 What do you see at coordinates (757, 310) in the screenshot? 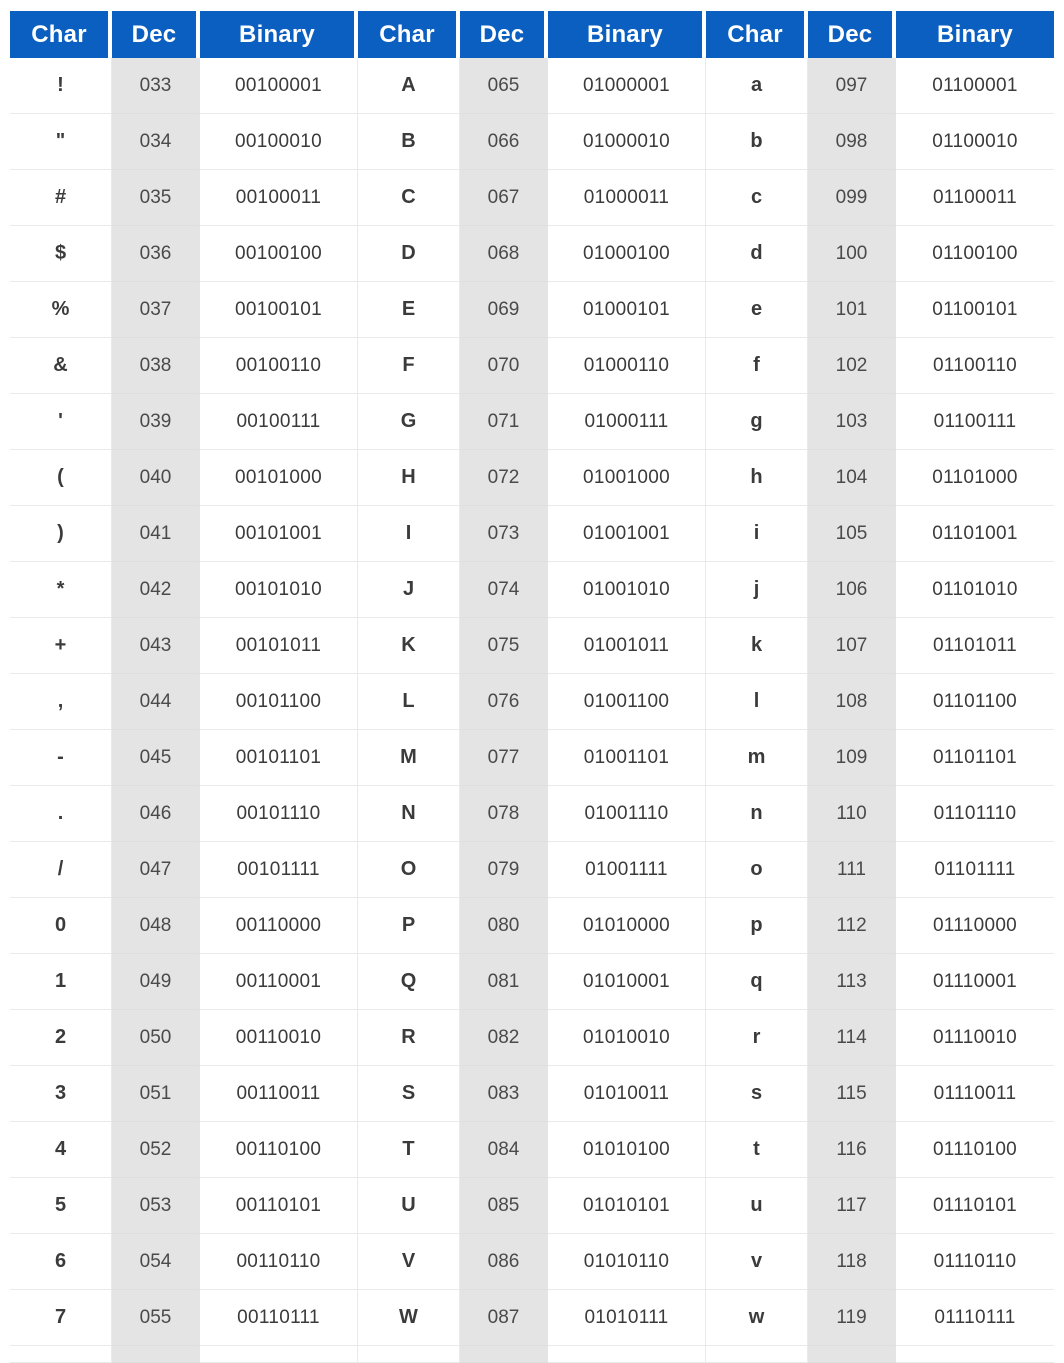
I see `cell-char-3: e` at bounding box center [757, 310].